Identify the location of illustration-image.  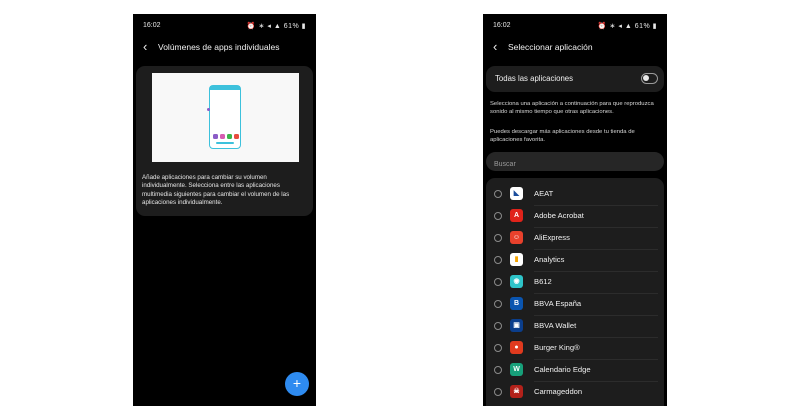
(225, 117).